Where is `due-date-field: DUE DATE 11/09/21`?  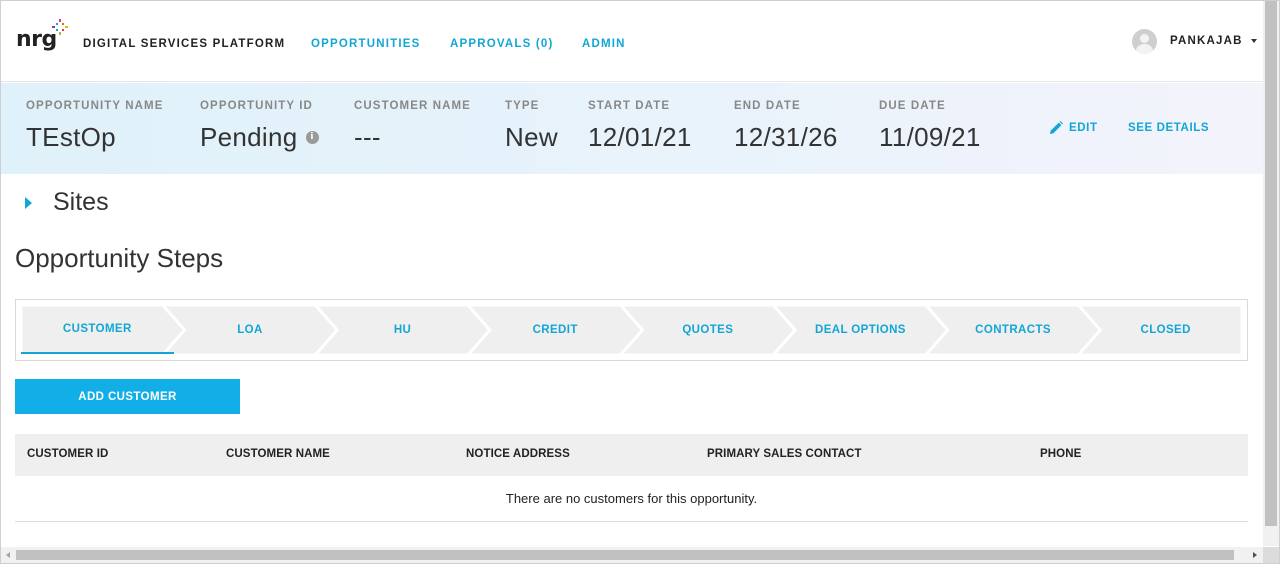 due-date-field: DUE DATE 11/09/21 is located at coordinates (930, 126).